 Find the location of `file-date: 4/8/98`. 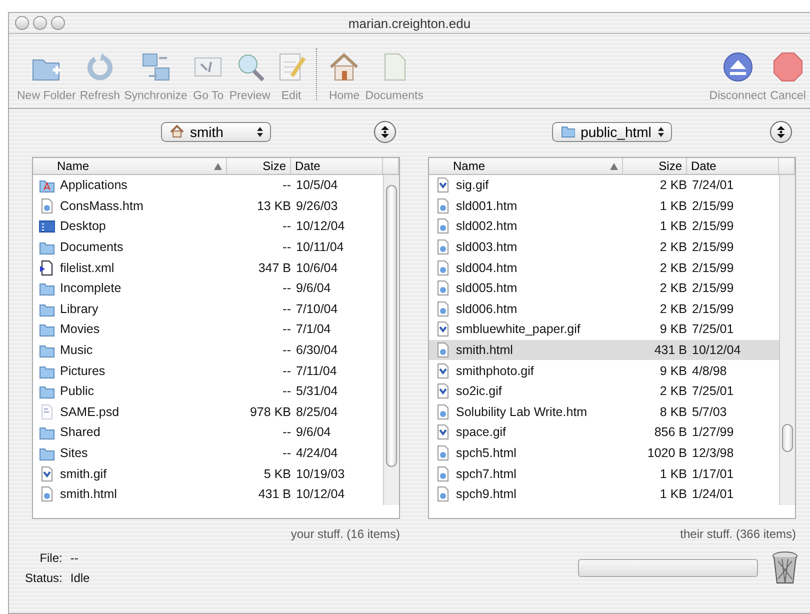

file-date: 4/8/98 is located at coordinates (709, 371).